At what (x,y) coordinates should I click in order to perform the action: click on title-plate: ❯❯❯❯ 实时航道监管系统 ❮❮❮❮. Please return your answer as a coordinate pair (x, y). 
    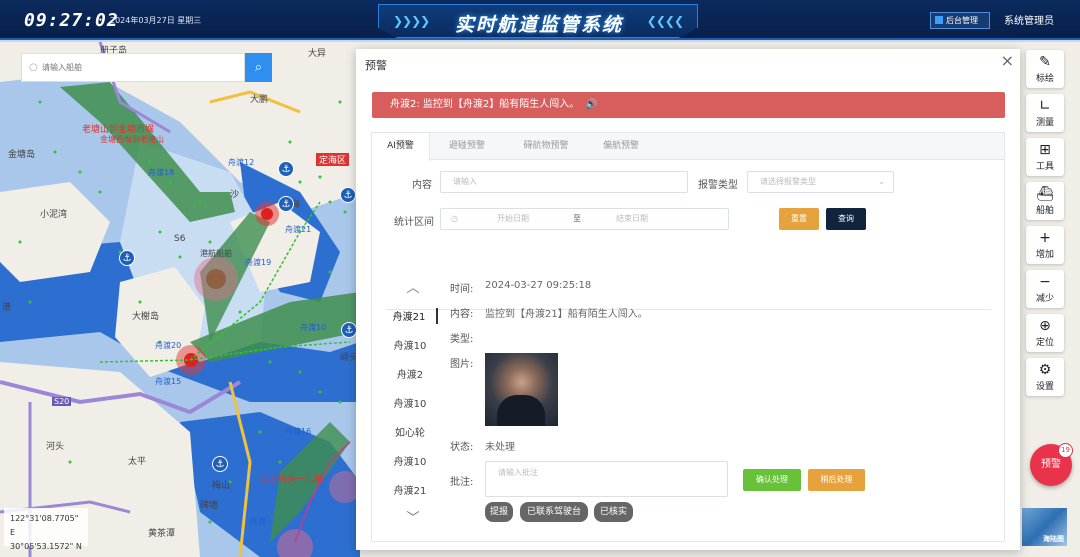
    Looking at the image, I should click on (538, 21).